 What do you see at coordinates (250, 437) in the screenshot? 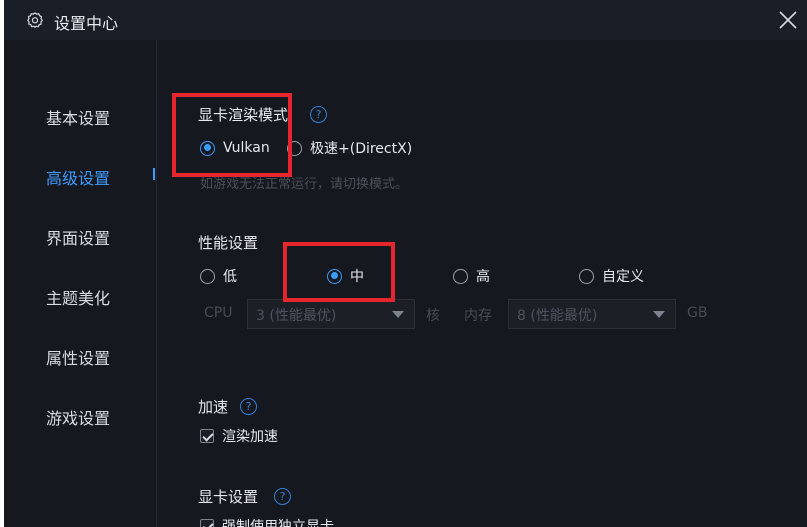
I see `render-acceleration-label: 渲染加速` at bounding box center [250, 437].